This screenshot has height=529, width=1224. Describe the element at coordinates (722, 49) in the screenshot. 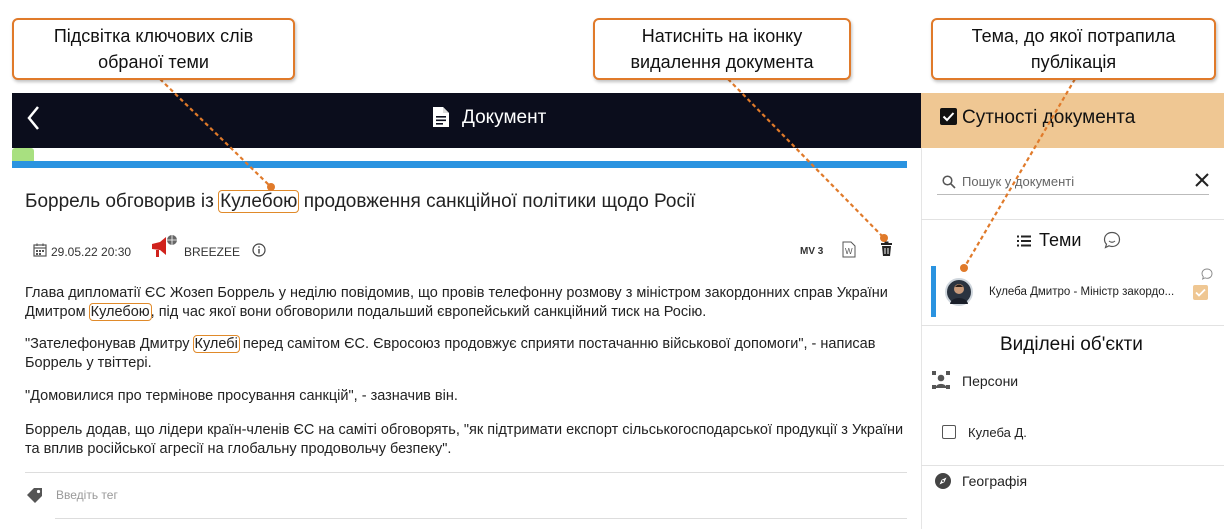

I see `annotation-delete: Натисніть на іконку видалення документа` at that location.